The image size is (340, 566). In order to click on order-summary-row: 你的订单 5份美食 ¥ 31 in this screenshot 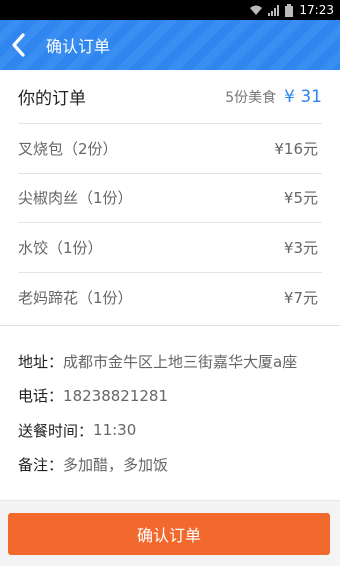, I will do `click(170, 97)`.